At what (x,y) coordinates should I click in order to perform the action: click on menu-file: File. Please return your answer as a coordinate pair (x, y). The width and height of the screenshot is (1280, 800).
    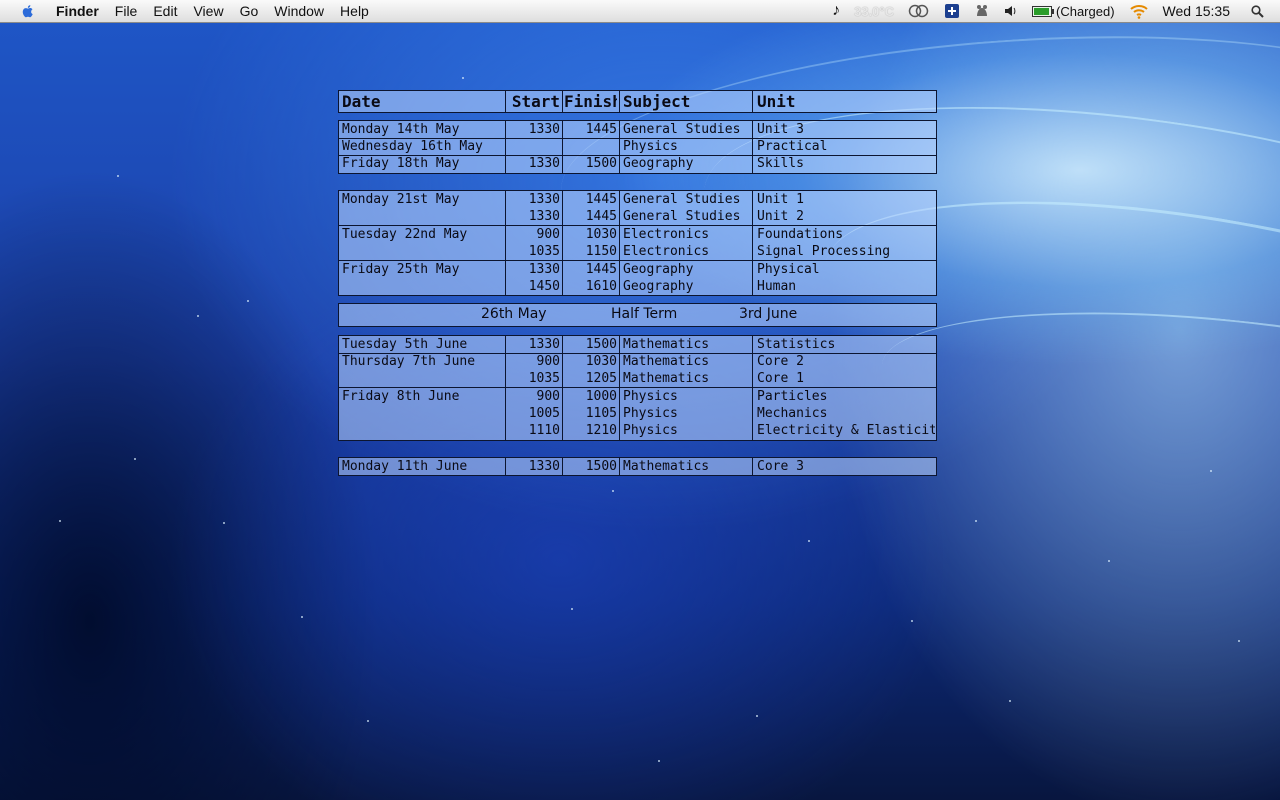
    Looking at the image, I should click on (126, 11).